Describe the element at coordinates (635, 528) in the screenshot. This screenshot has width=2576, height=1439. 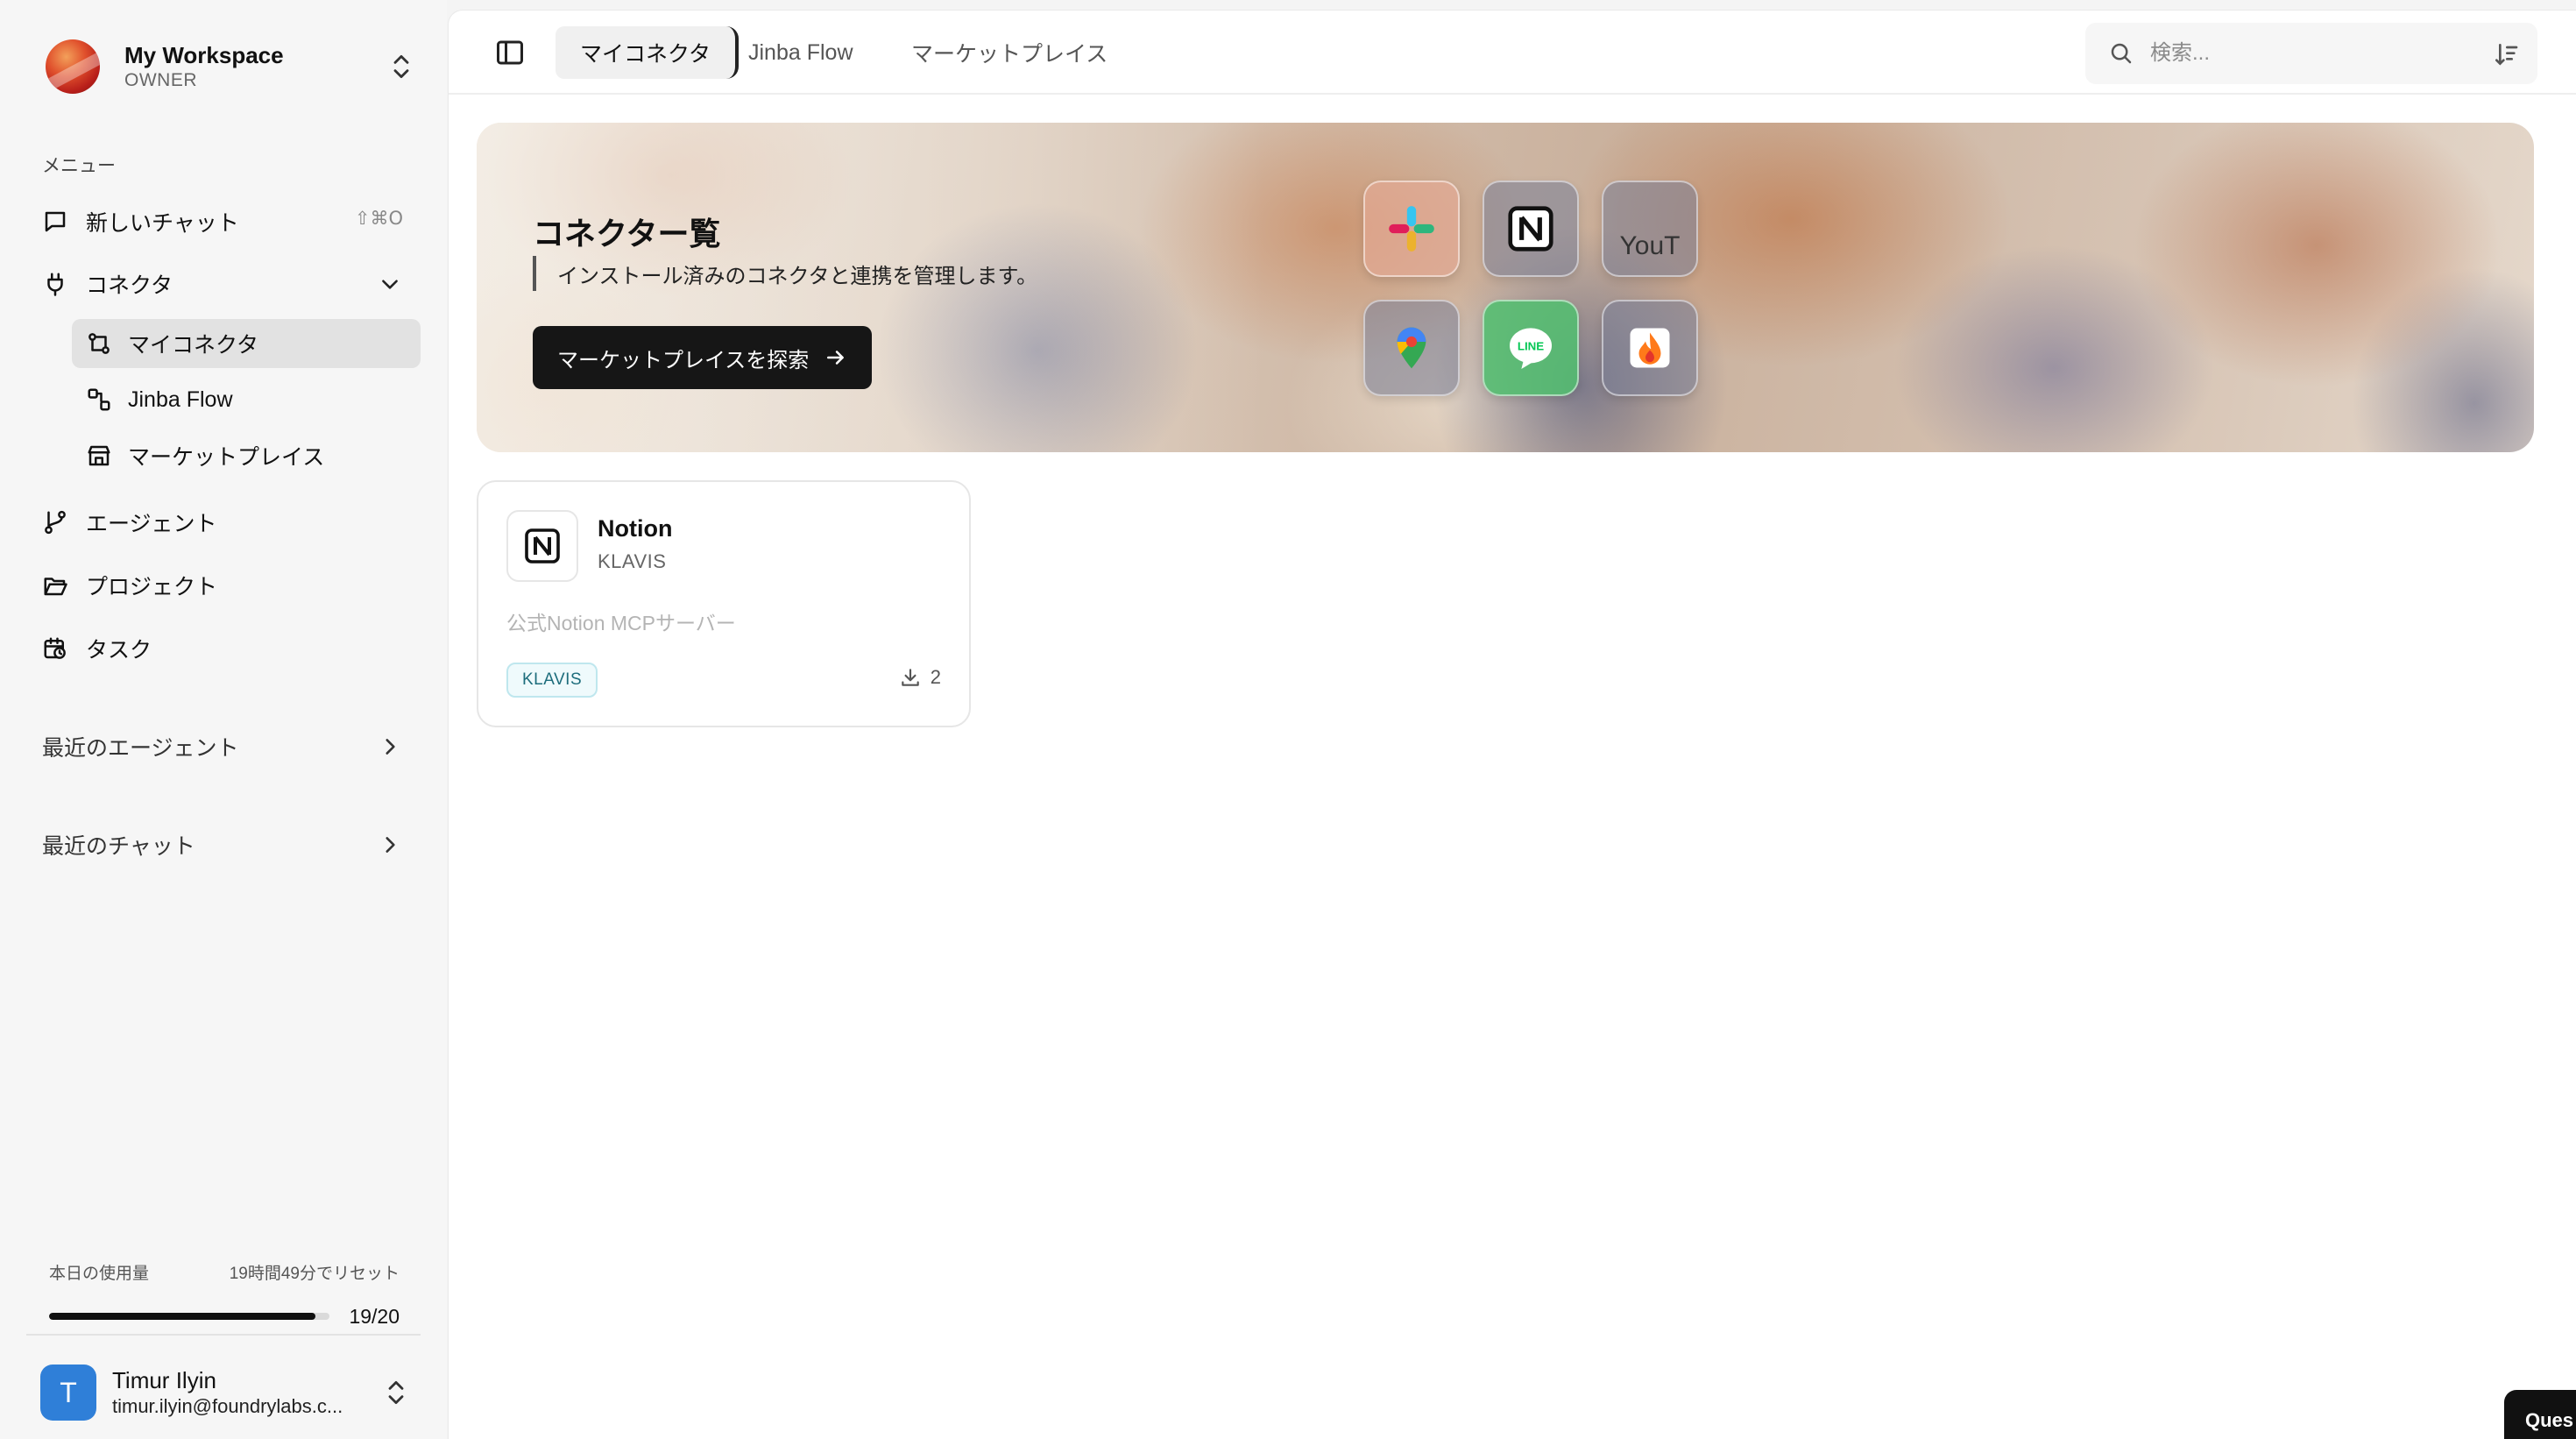
I see `connector-name: Notion` at that location.